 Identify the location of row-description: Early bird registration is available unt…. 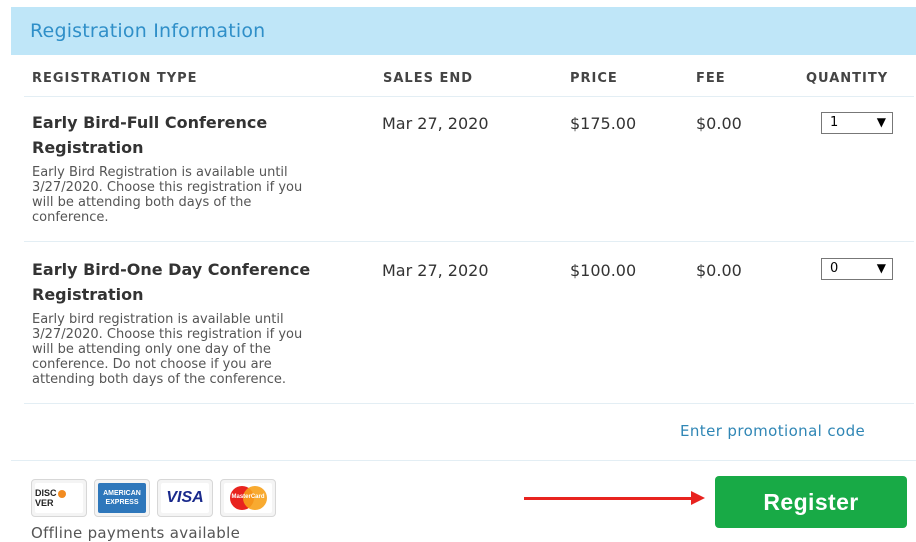
(167, 349).